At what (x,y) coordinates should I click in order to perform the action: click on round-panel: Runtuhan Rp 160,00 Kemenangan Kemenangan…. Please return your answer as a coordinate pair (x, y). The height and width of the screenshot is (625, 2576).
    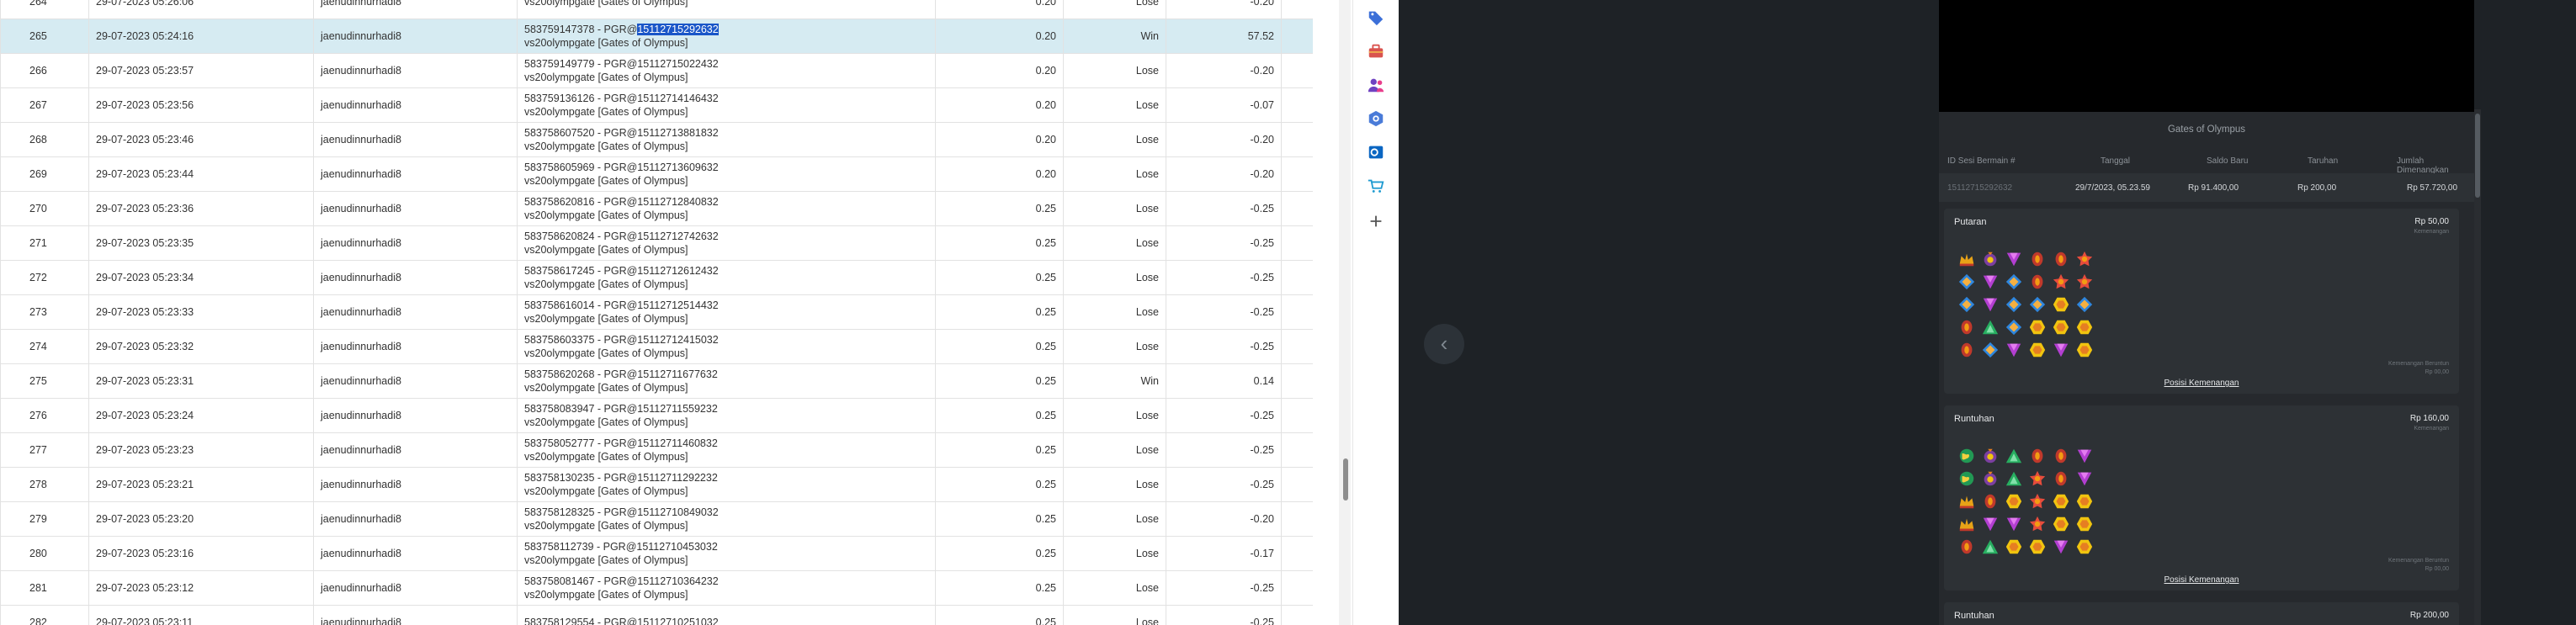
    Looking at the image, I should click on (2202, 498).